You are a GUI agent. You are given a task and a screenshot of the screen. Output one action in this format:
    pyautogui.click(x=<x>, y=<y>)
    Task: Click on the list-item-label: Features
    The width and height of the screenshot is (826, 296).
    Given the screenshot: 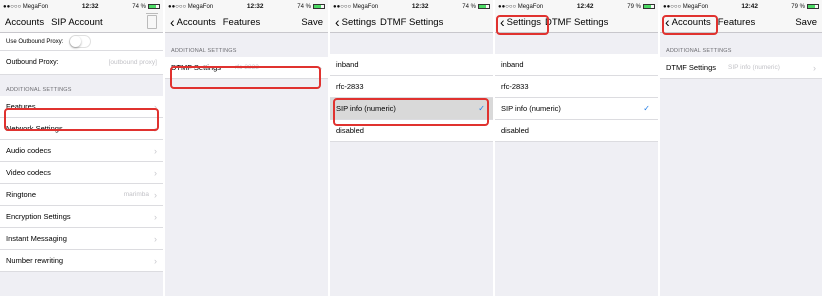 What is the action you would take?
    pyautogui.click(x=21, y=106)
    